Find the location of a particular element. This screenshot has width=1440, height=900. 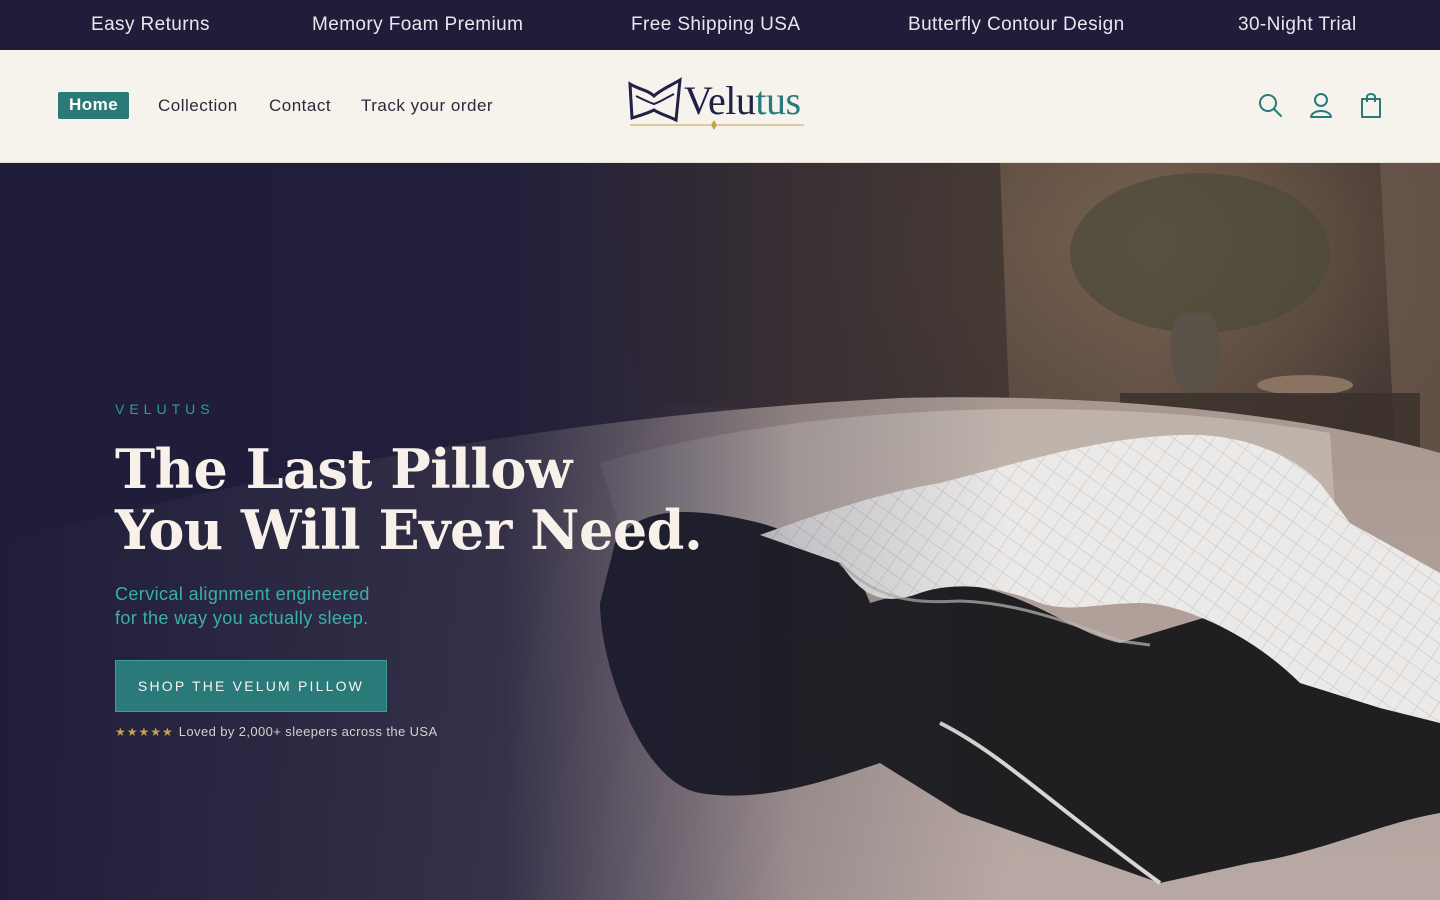

announcement-item: Memory Foam Premium is located at coordinates (418, 24).